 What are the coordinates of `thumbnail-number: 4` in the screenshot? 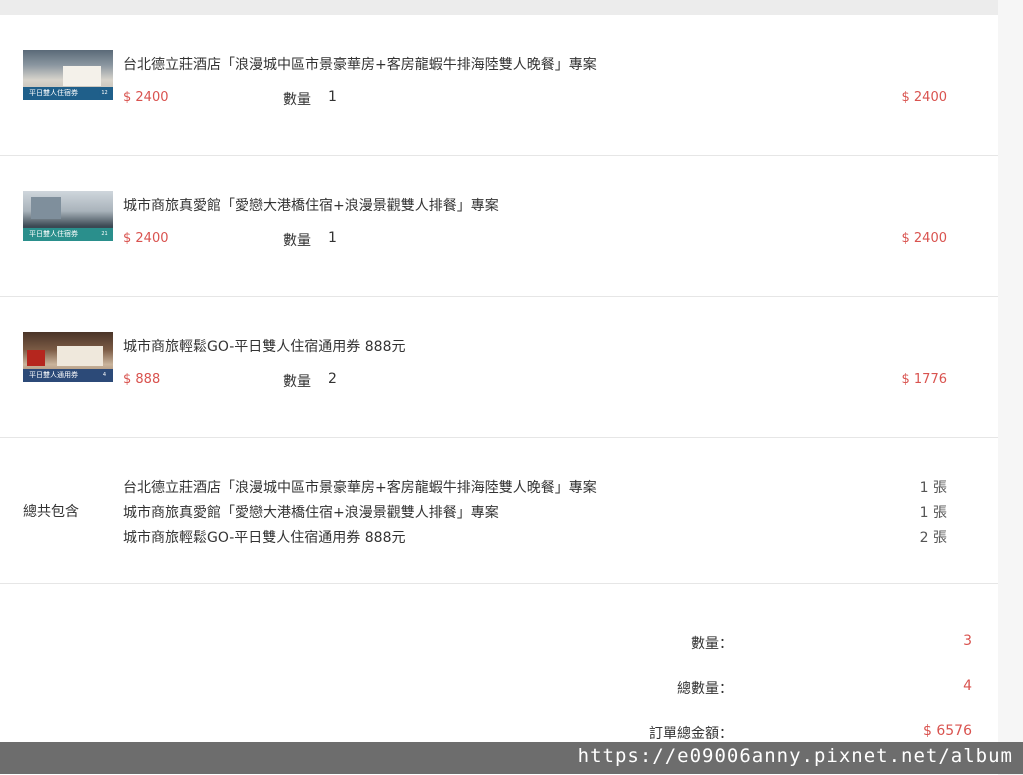 It's located at (104, 375).